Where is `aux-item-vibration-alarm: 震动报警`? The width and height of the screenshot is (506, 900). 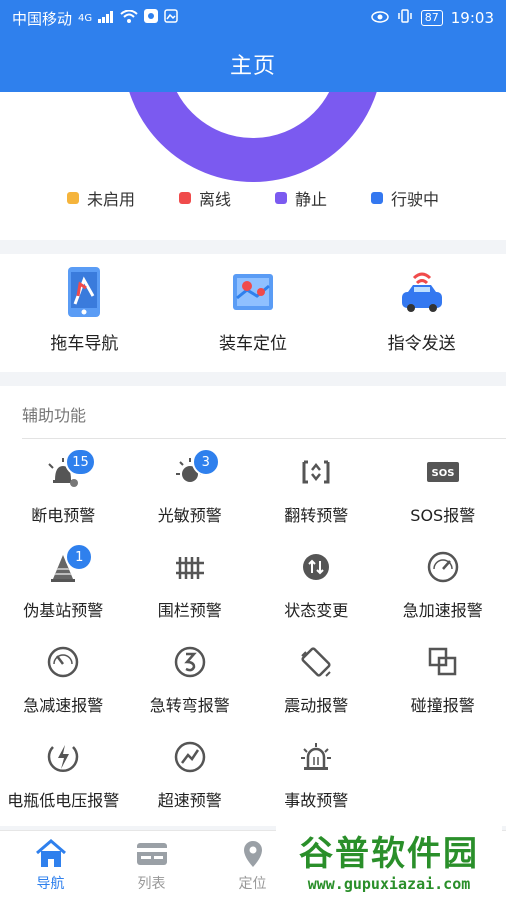
aux-item-vibration-alarm: 震动报警 is located at coordinates (316, 679).